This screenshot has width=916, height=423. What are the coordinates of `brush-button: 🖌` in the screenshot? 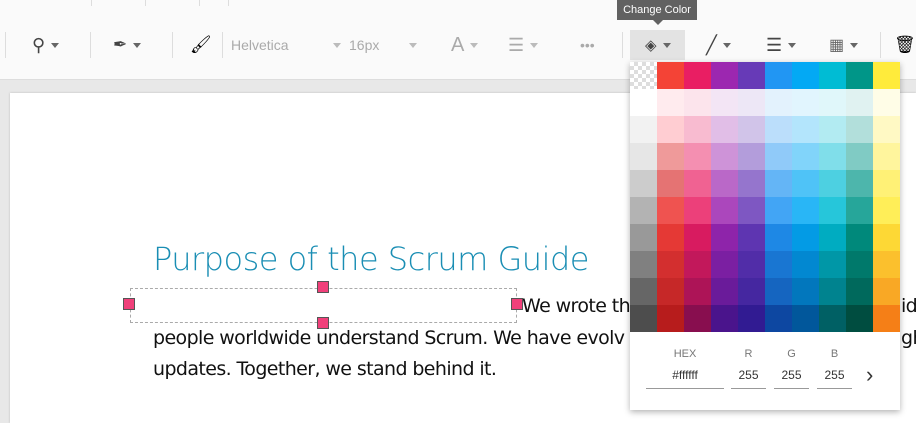 It's located at (201, 45).